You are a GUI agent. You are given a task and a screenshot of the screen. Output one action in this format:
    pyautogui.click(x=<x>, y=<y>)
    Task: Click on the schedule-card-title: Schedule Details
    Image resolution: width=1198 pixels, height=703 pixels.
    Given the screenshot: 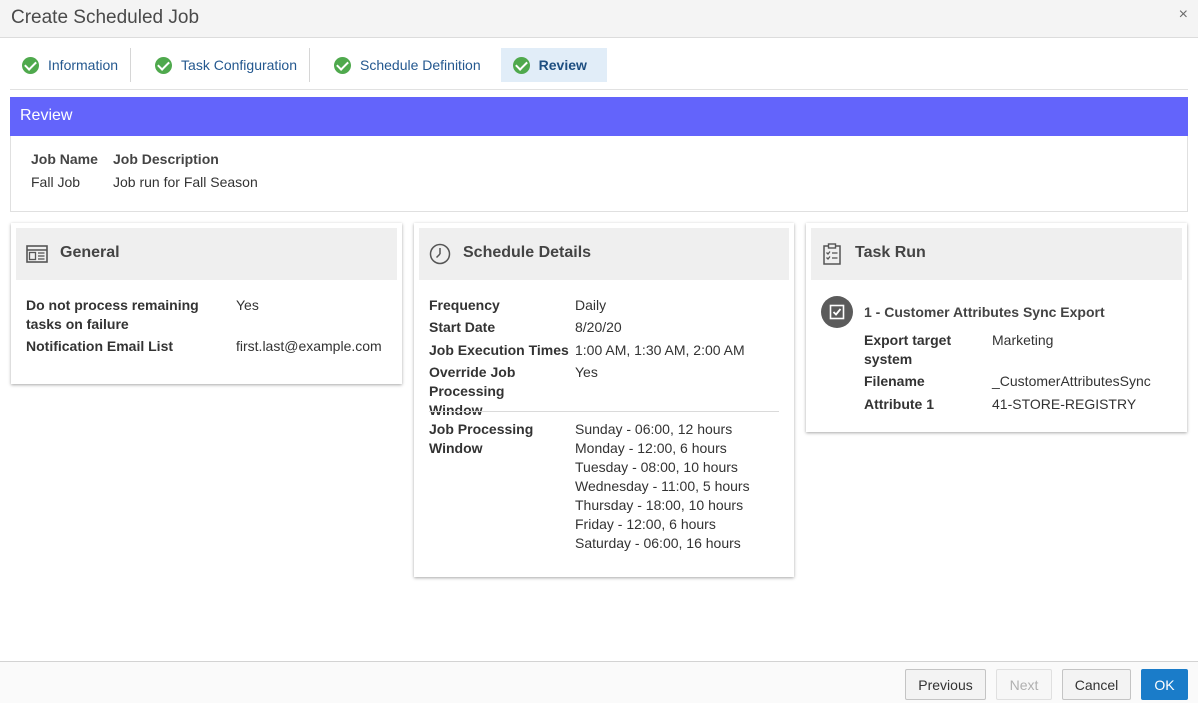 What is the action you would take?
    pyautogui.click(x=527, y=252)
    